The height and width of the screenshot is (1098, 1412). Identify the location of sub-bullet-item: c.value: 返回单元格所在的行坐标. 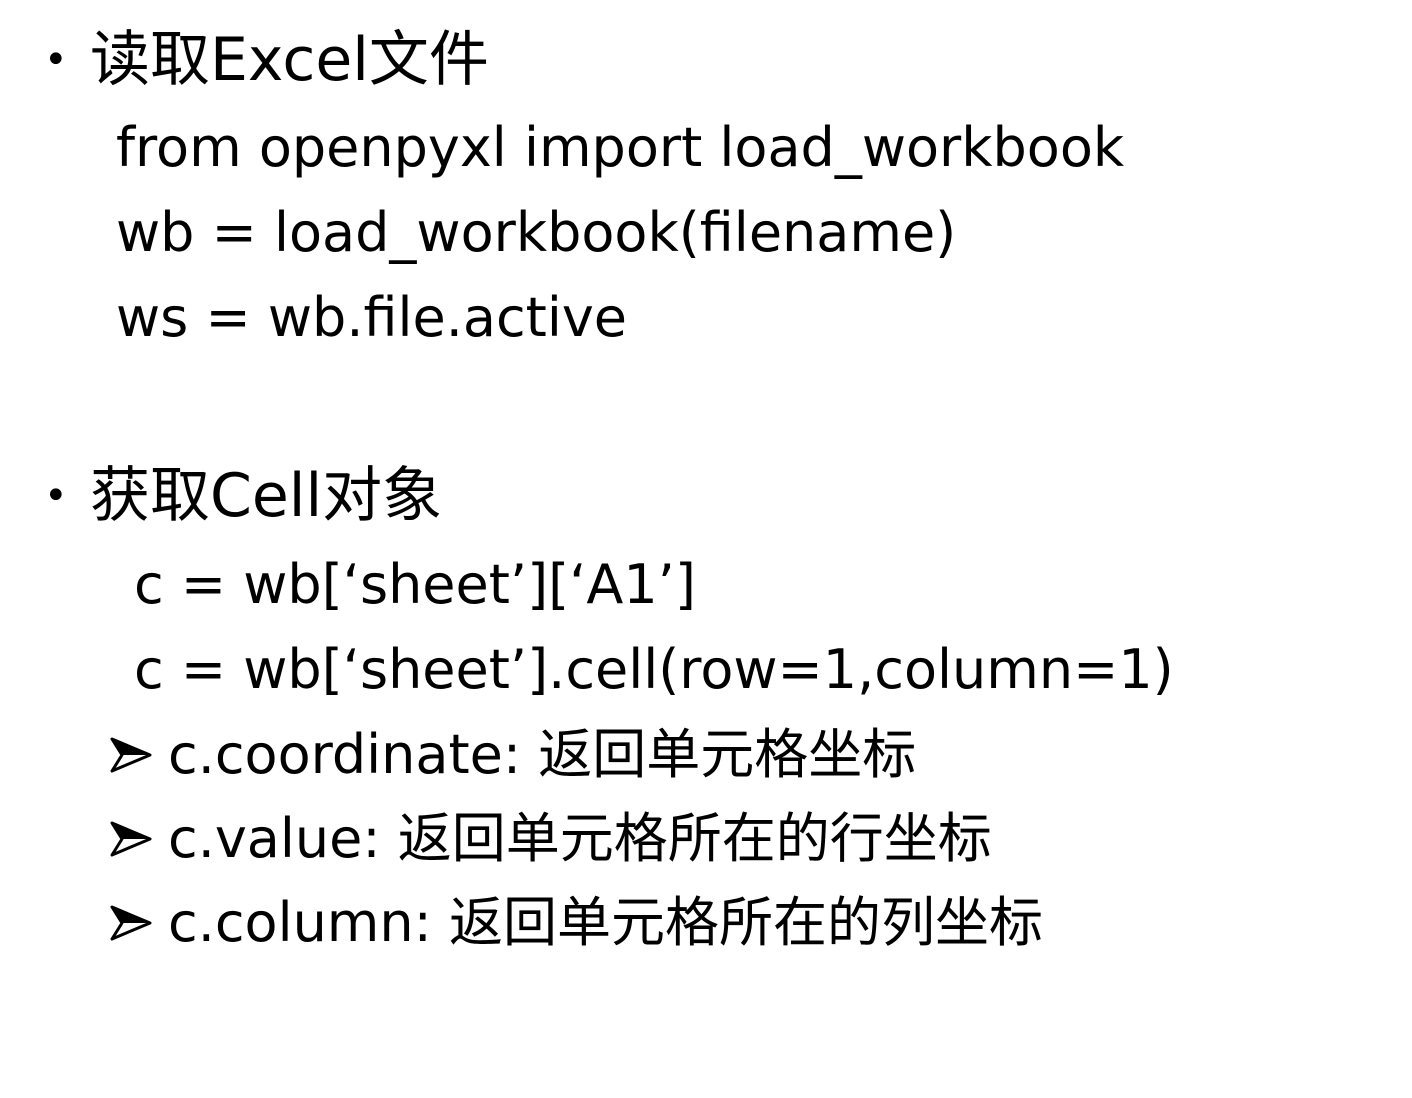
(550, 839).